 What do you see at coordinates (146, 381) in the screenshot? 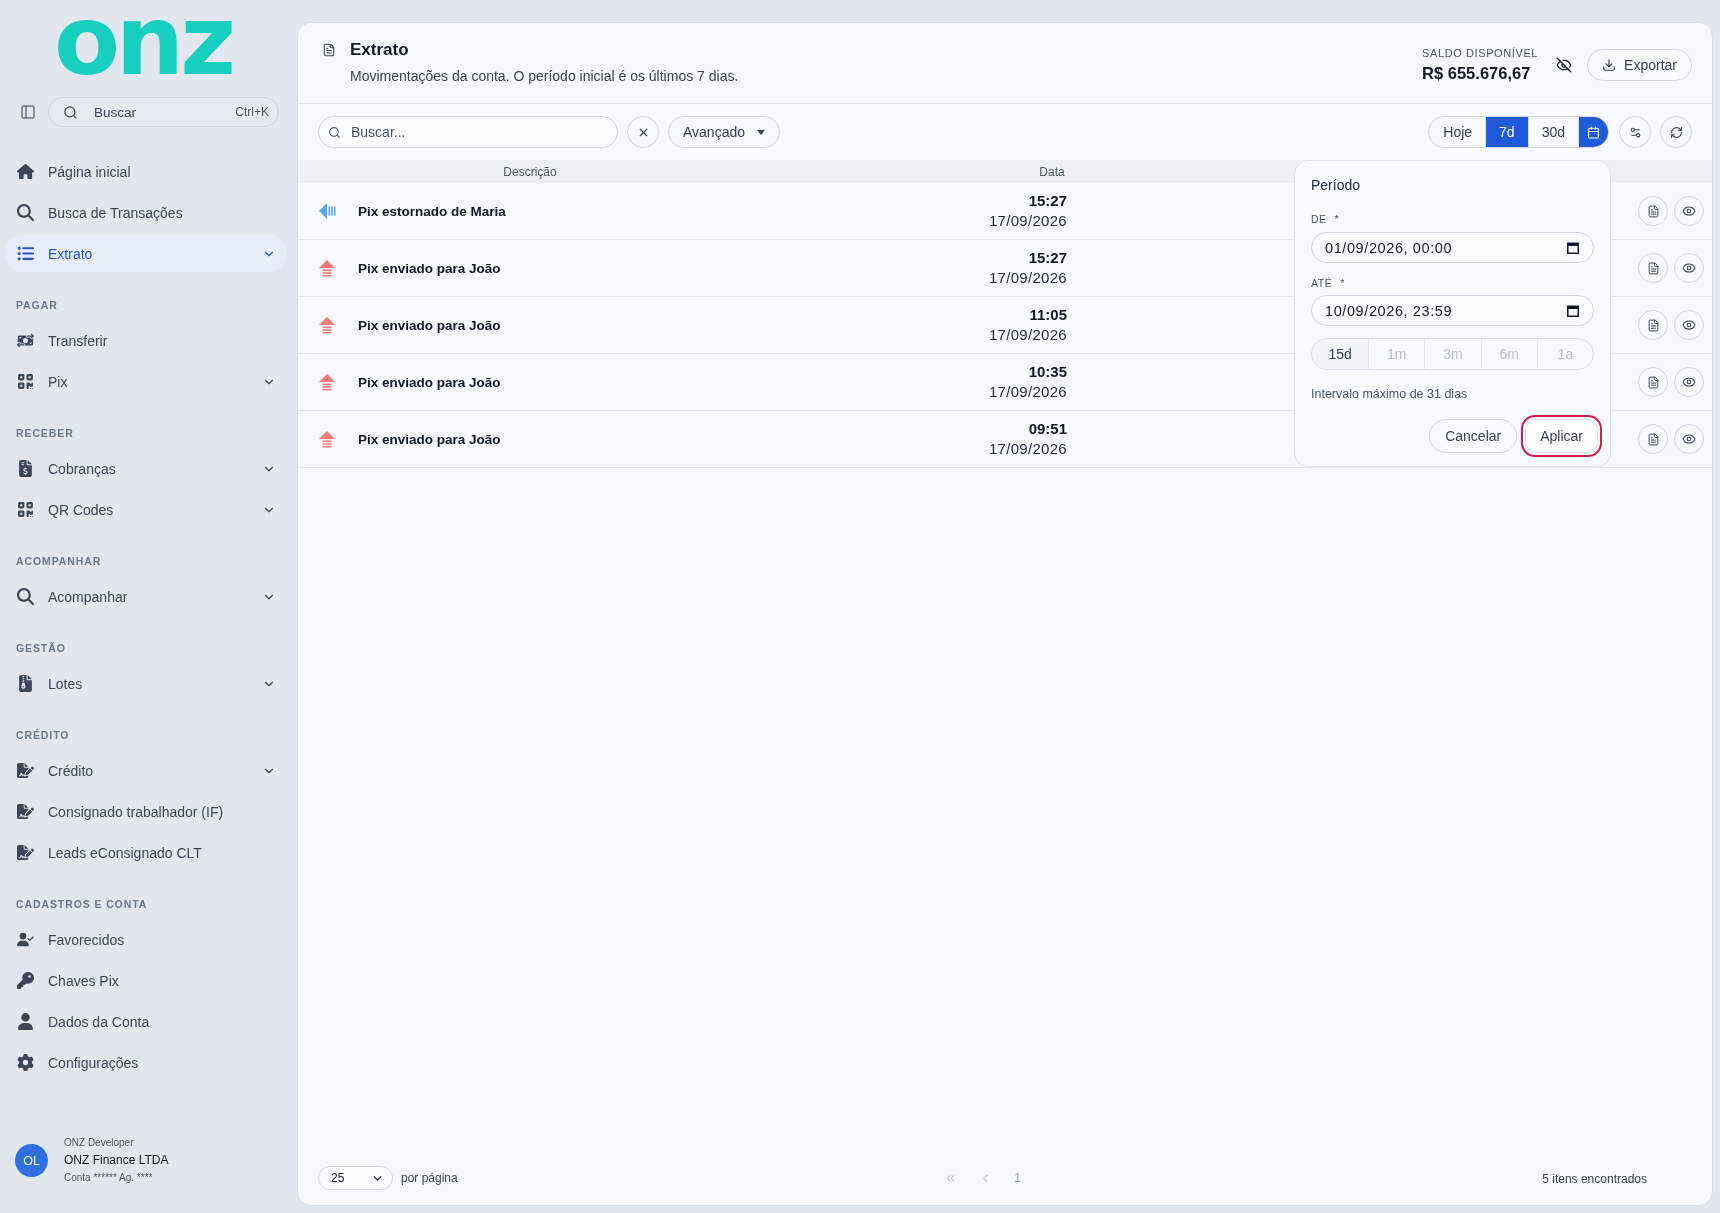
I see `nav-item: Pix` at bounding box center [146, 381].